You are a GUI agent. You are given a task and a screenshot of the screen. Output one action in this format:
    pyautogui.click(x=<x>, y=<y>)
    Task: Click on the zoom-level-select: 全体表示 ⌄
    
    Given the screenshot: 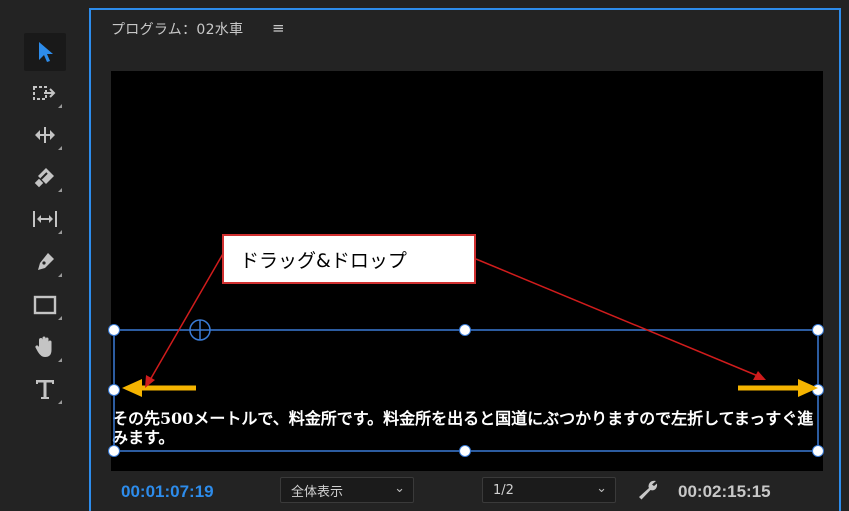 What is the action you would take?
    pyautogui.click(x=347, y=490)
    